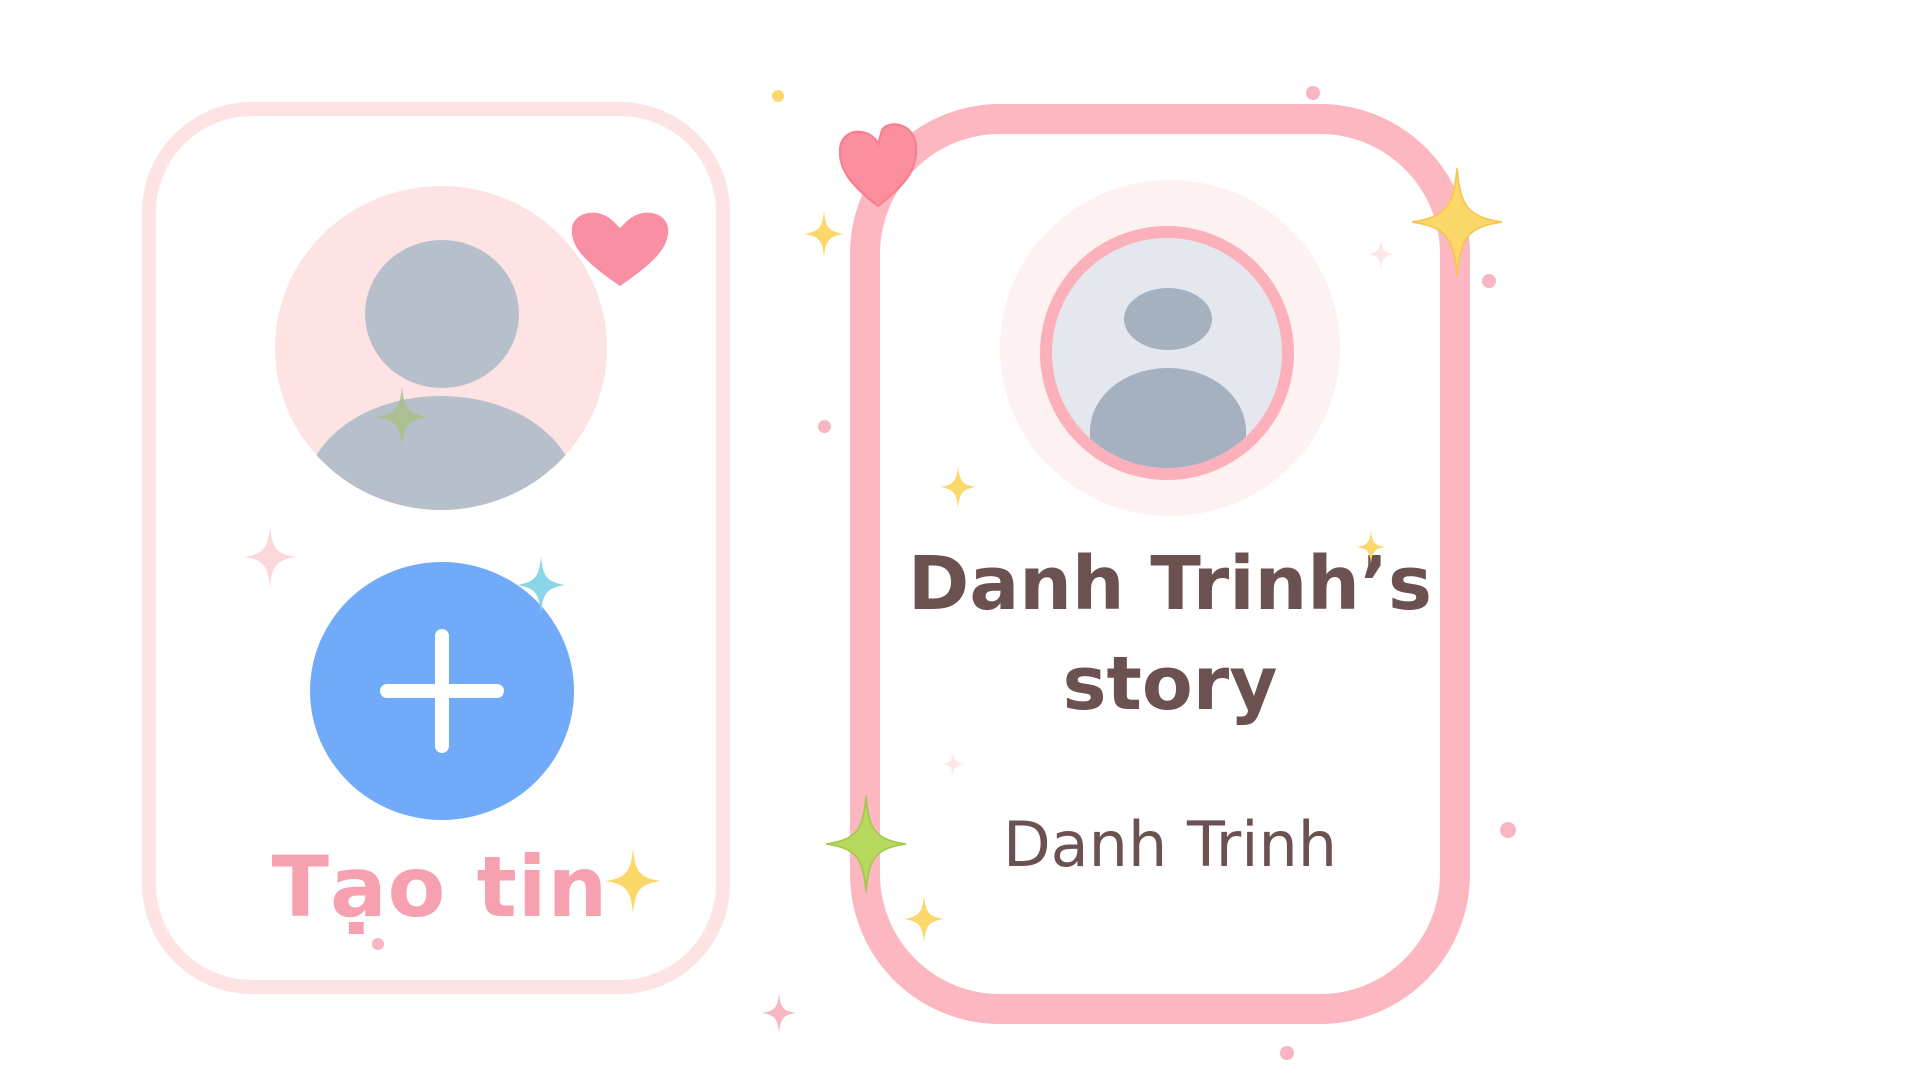  What do you see at coordinates (1170, 844) in the screenshot?
I see `story-author: Danh Trinh` at bounding box center [1170, 844].